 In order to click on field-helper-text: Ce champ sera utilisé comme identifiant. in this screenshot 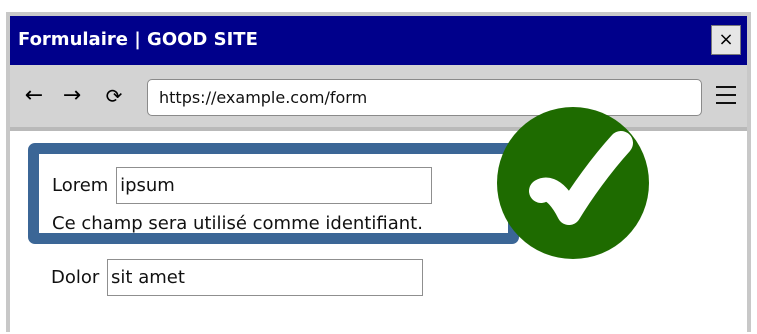, I will do `click(237, 223)`.